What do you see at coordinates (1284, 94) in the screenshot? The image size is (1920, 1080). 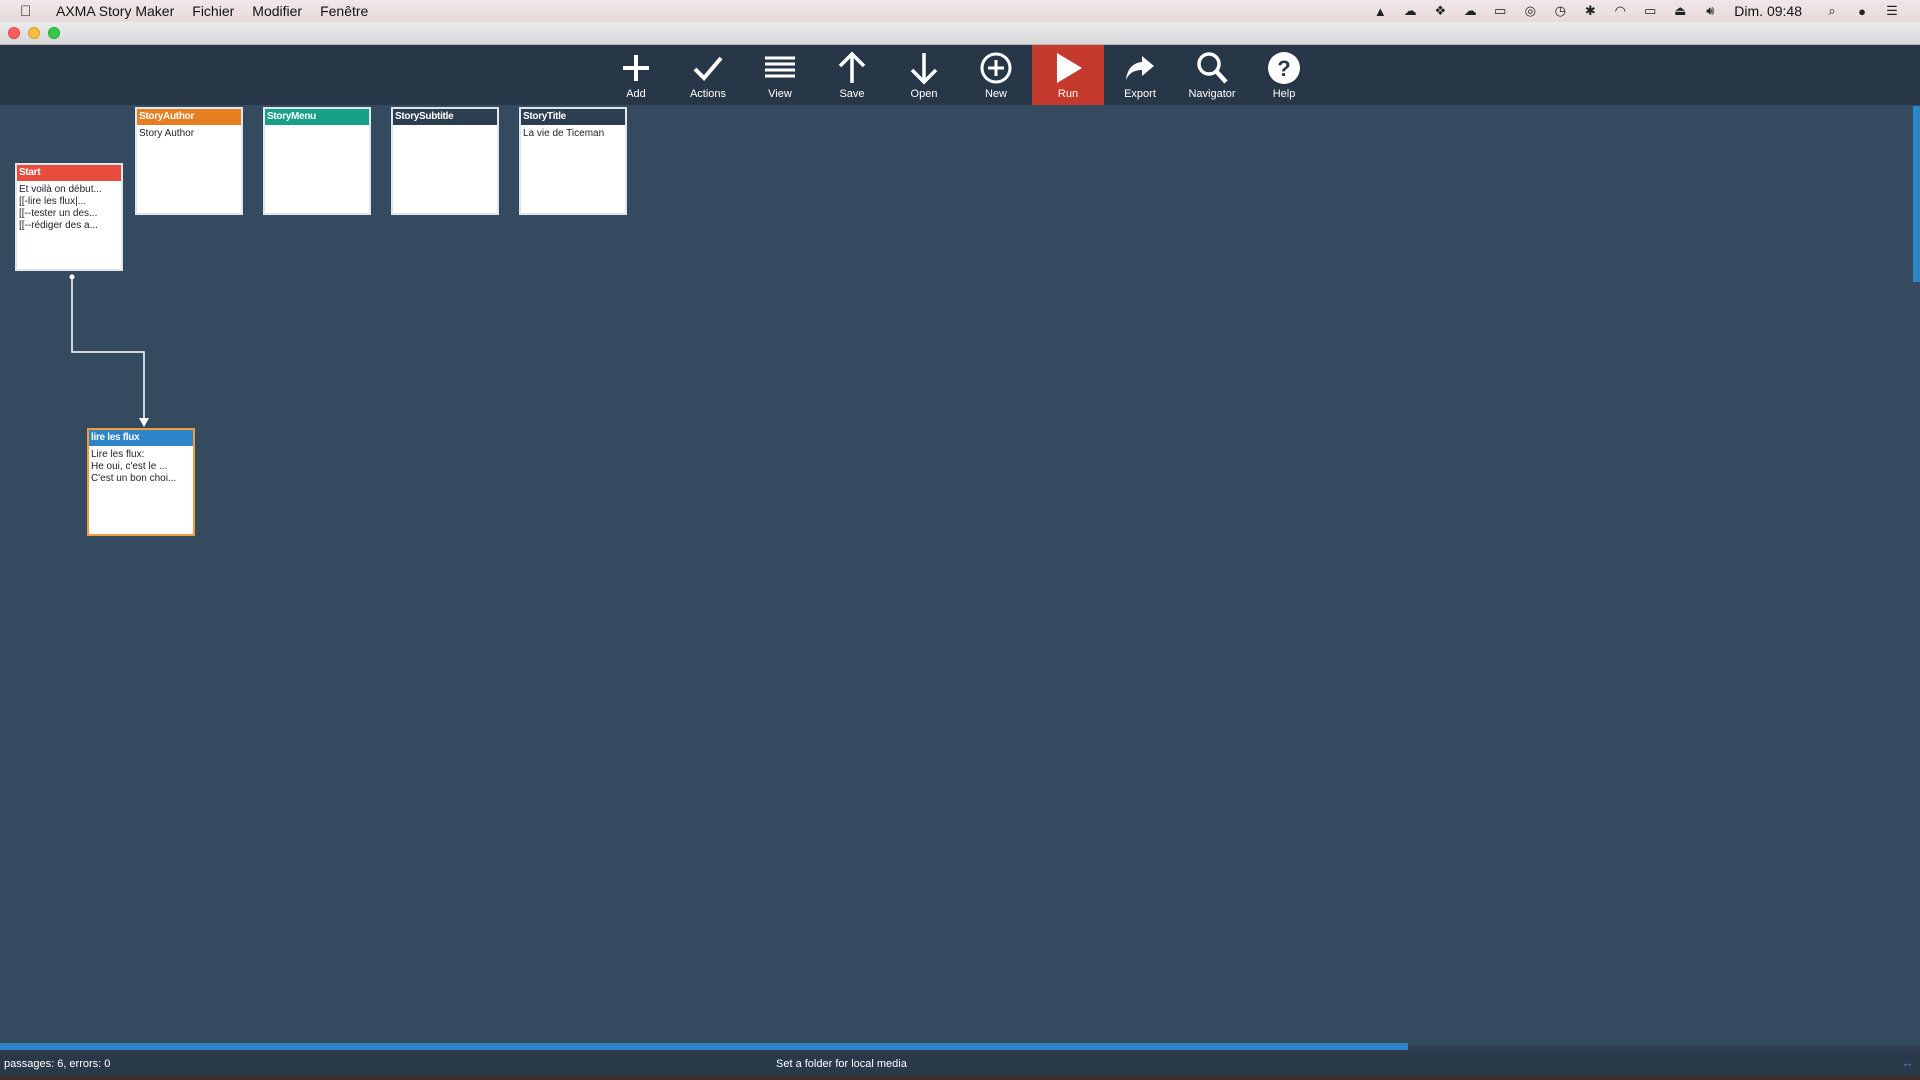 I see `help-label: Help` at bounding box center [1284, 94].